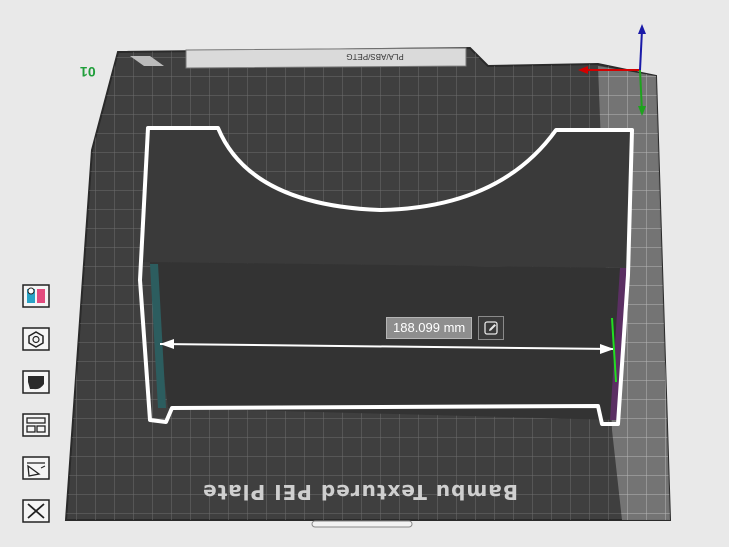 The height and width of the screenshot is (547, 729). I want to click on plate-number-label: 01, so click(88, 72).